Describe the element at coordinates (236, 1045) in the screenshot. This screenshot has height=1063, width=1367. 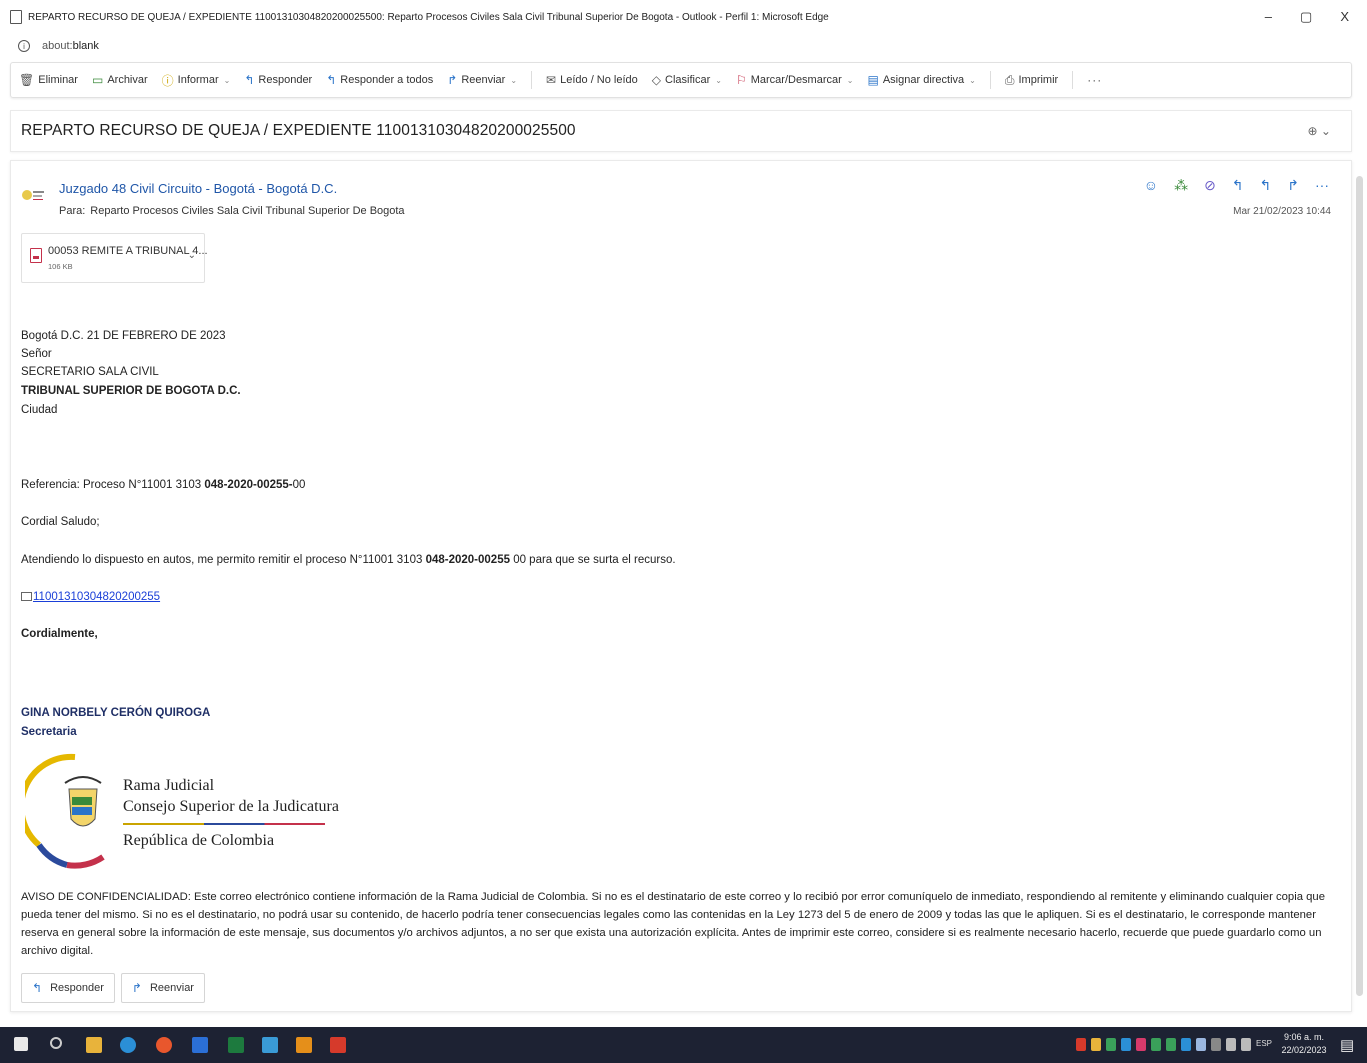
I see `excel-icon` at that location.